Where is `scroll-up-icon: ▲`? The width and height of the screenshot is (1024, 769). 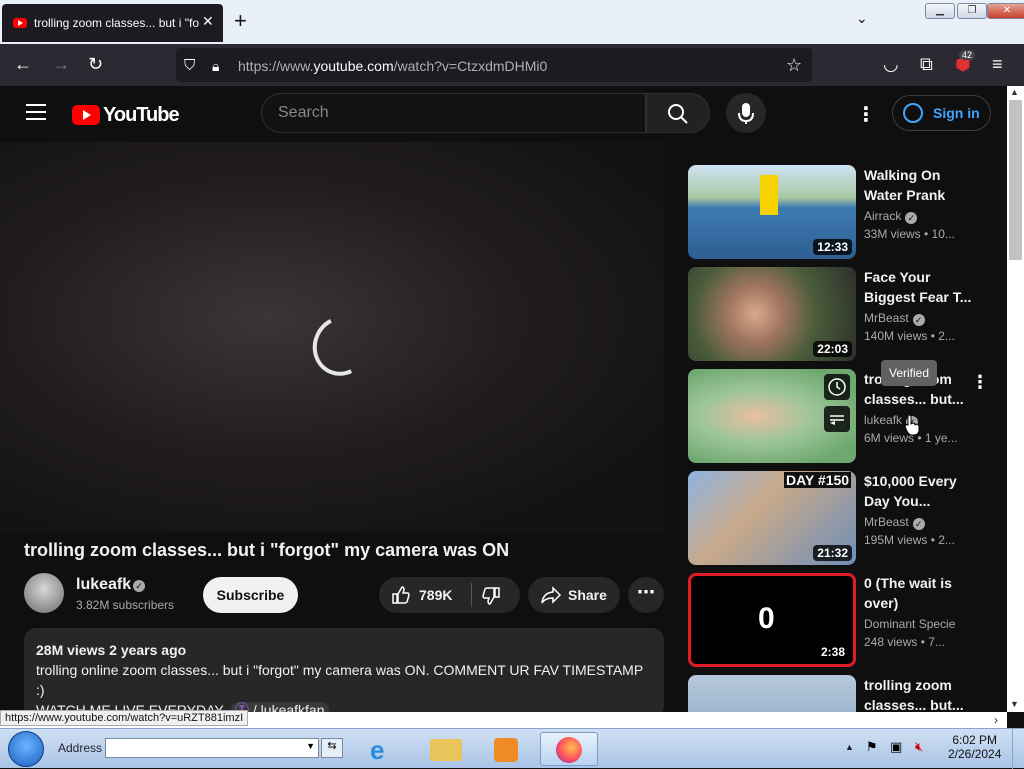 scroll-up-icon: ▲ is located at coordinates (1014, 92).